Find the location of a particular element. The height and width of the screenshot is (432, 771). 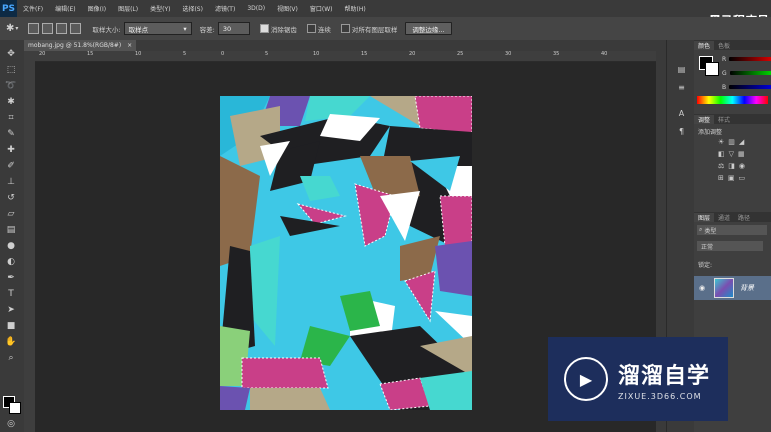

ruler-label: 40 is located at coordinates (604, 54).